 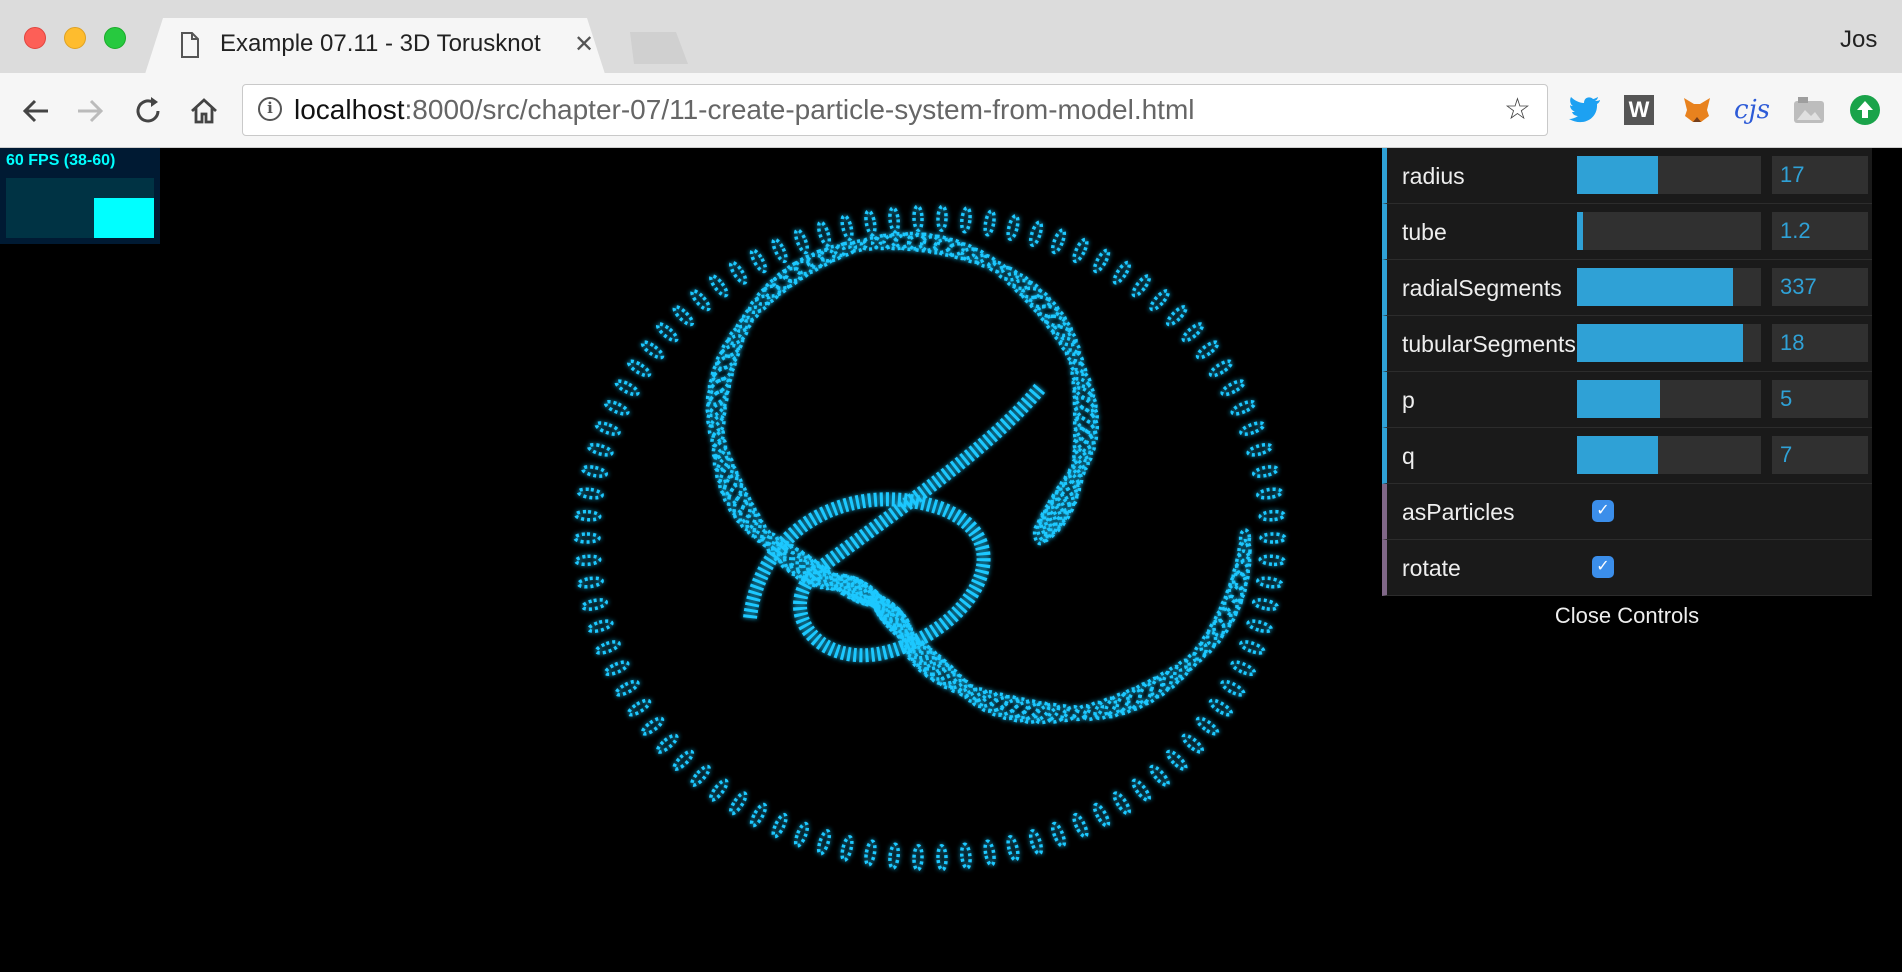 I want to click on window-minimize-button, so click(x=75, y=38).